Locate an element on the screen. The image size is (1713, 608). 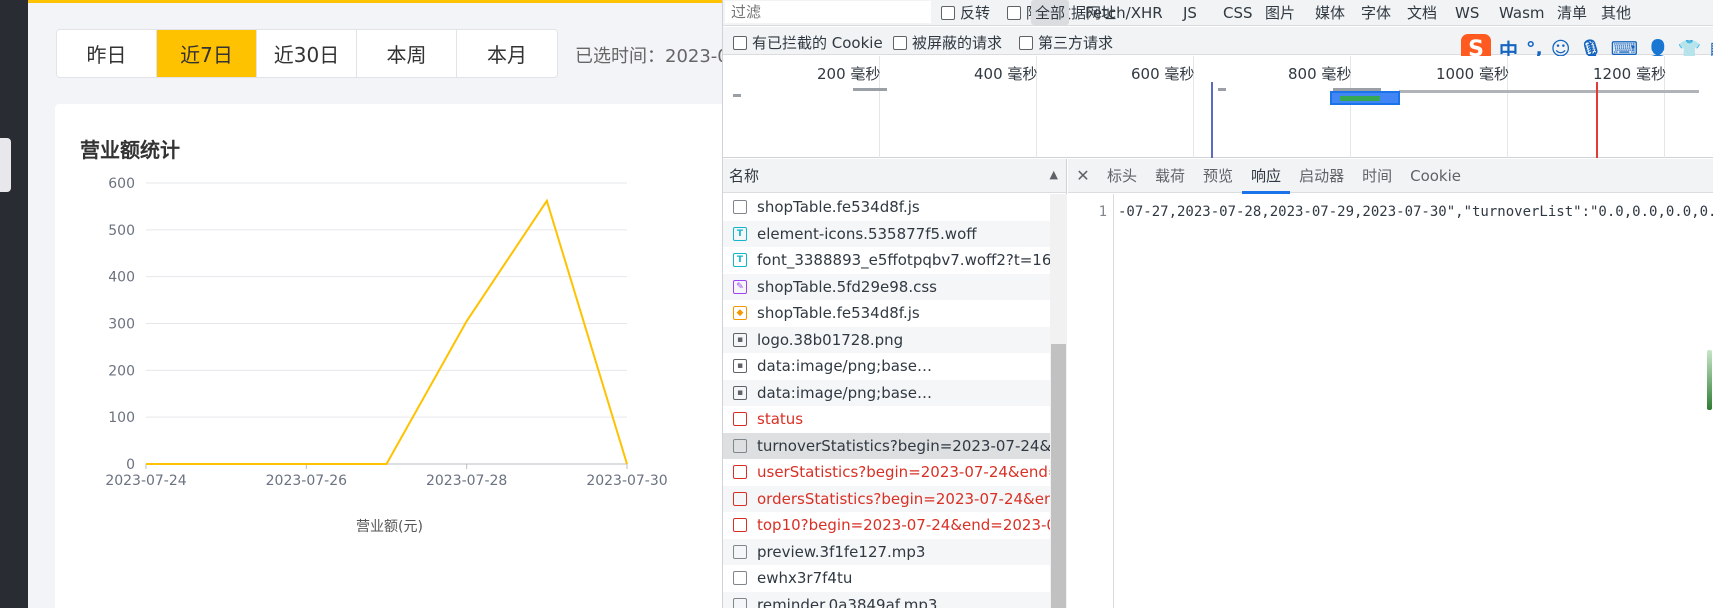
request-name: shopTable.fe534d8f.js is located at coordinates (838, 313).